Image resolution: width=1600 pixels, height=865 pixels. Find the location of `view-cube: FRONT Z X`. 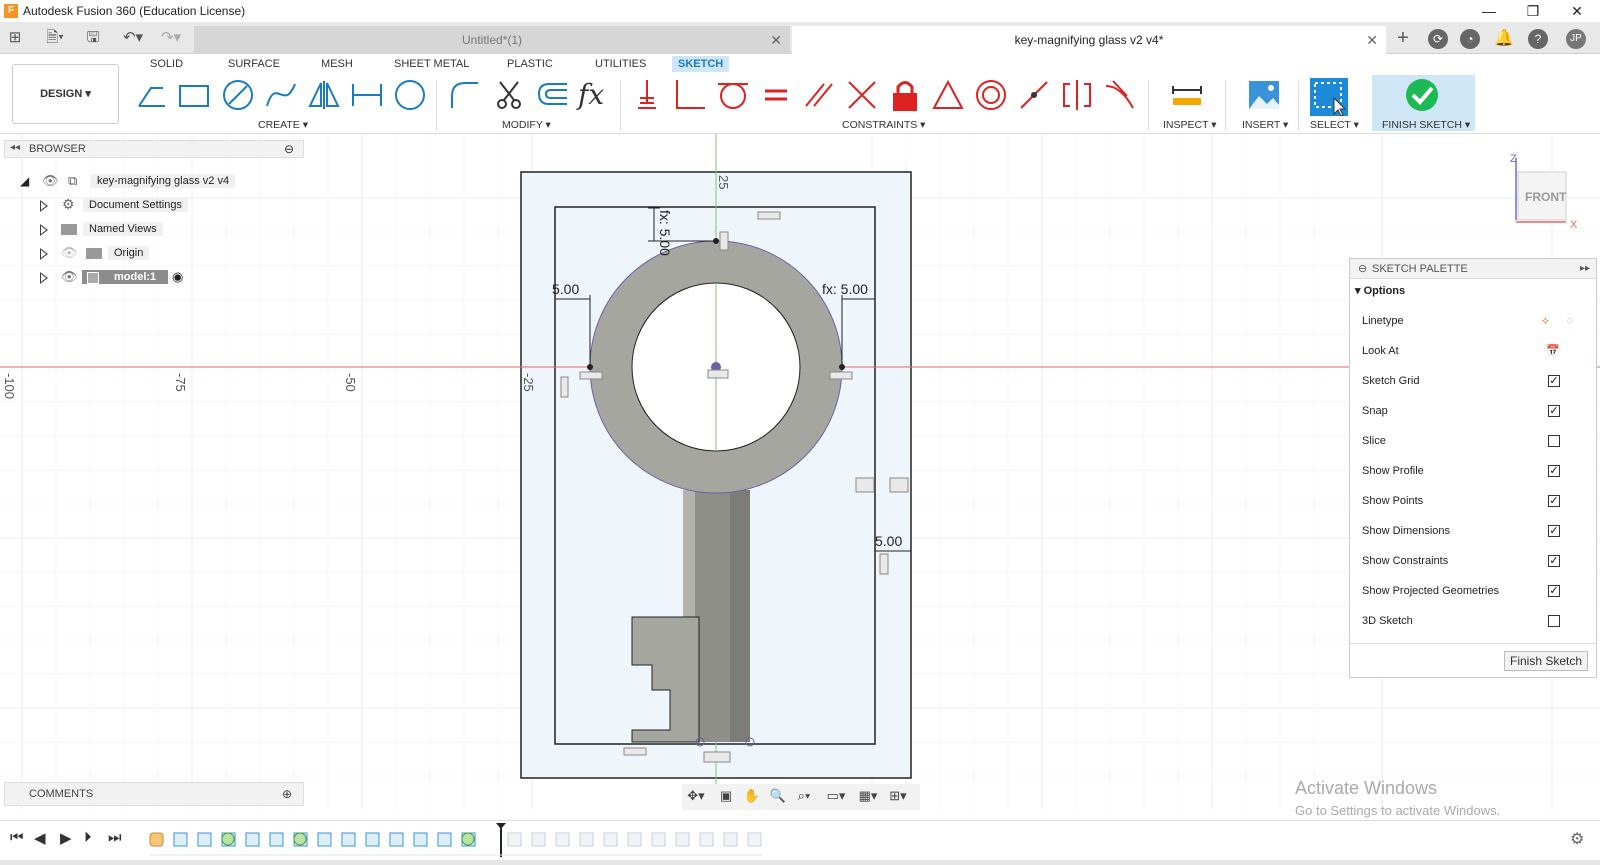

view-cube: FRONT Z X is located at coordinates (1549, 192).